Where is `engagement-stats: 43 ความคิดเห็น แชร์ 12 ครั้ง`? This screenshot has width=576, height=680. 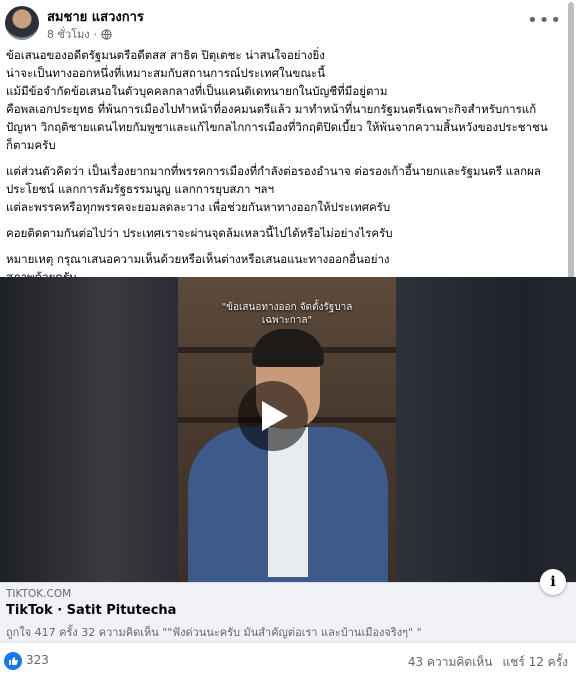
engagement-stats: 43 ความคิดเห็น แชร์ 12 ครั้ง is located at coordinates (488, 662).